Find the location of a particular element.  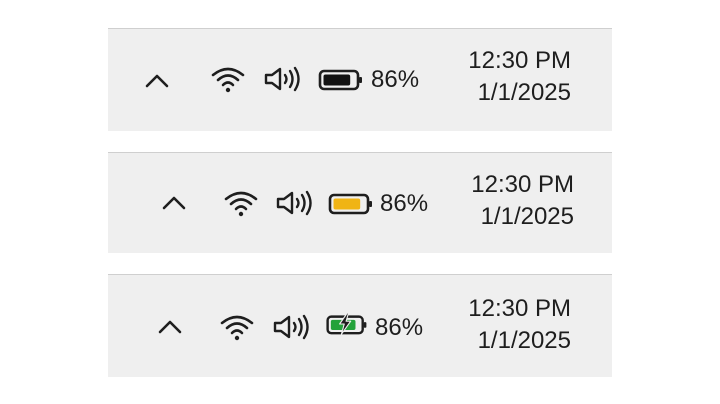

battery-icon is located at coordinates (341, 80).